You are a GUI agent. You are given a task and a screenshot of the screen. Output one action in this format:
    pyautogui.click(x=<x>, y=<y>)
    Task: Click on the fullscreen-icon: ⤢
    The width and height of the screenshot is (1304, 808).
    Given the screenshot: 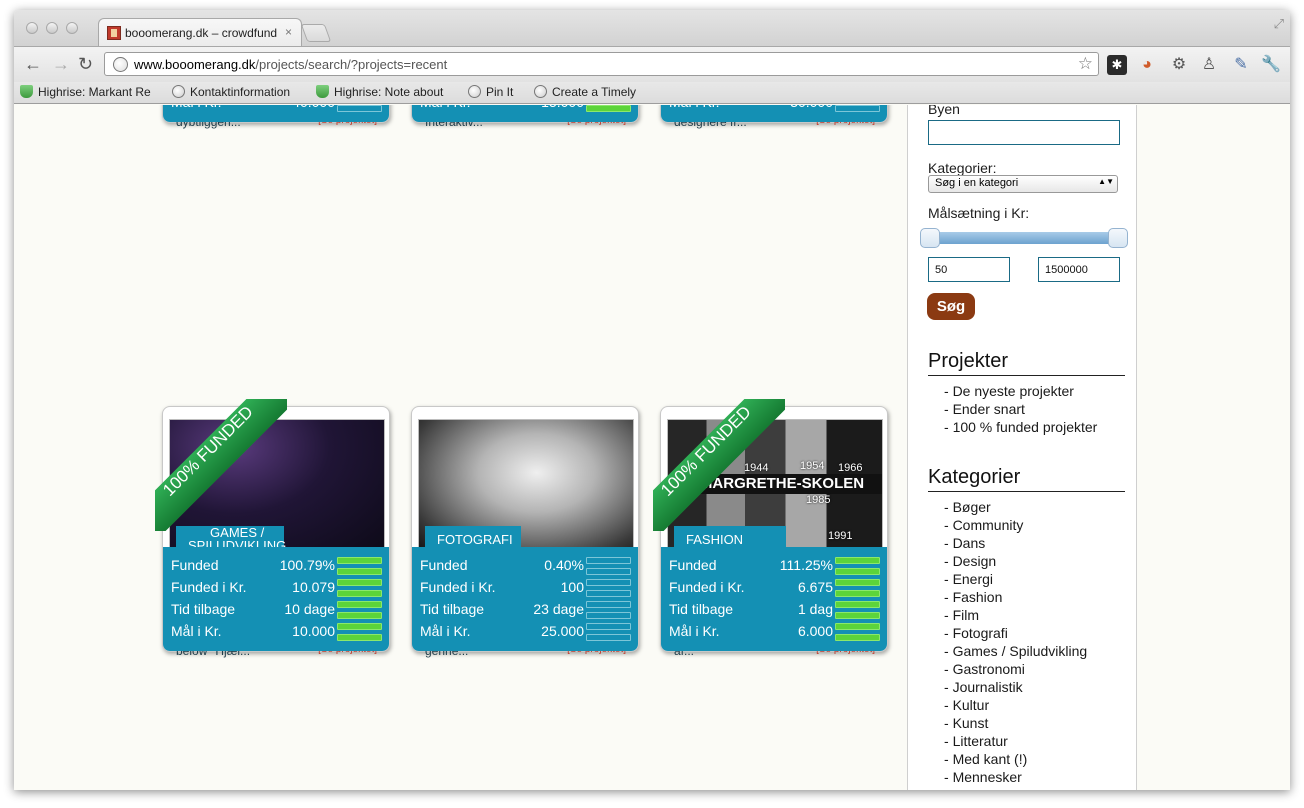 What is the action you would take?
    pyautogui.click(x=1279, y=24)
    